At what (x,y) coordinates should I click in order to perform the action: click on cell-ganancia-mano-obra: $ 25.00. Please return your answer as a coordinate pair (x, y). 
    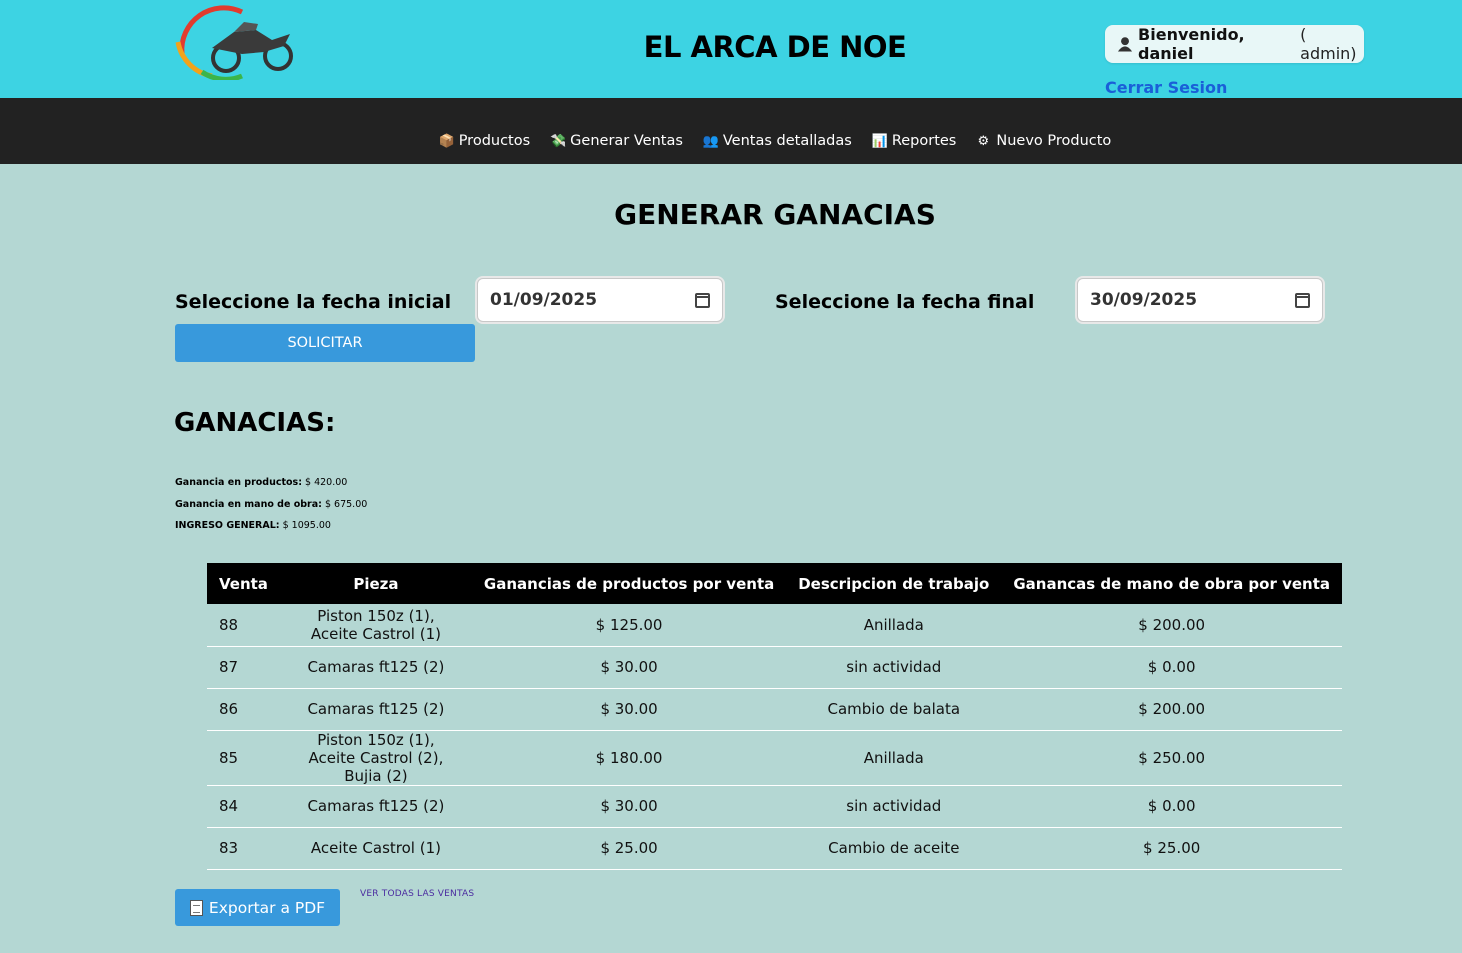
    Looking at the image, I should click on (1172, 848).